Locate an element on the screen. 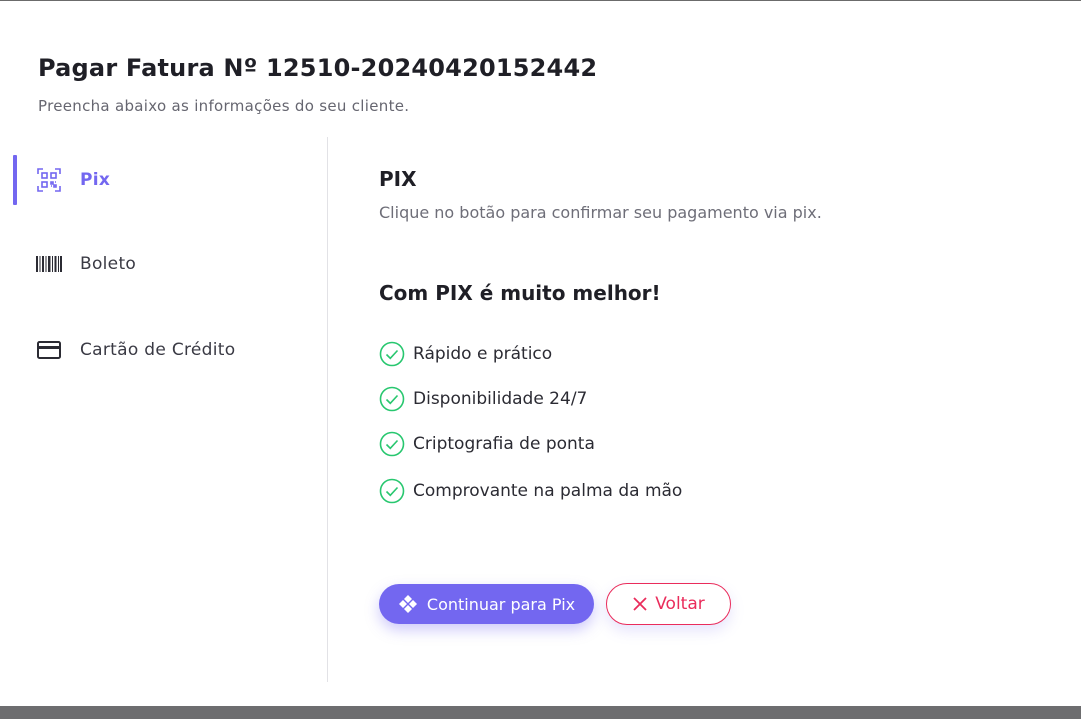  sidebar-item-credit-card: Cartão de Crédito is located at coordinates (160, 350).